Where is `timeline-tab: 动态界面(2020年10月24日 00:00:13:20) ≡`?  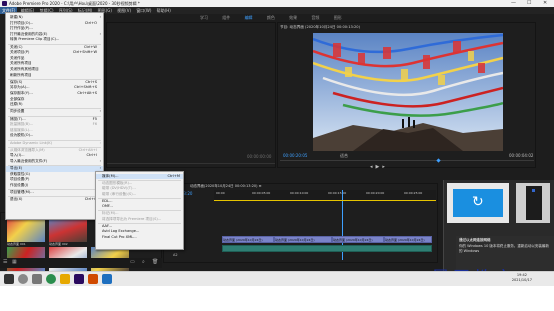 timeline-tab: 动态界面(2020年10月24日 00:00:13:20) ≡ is located at coordinates (226, 186).